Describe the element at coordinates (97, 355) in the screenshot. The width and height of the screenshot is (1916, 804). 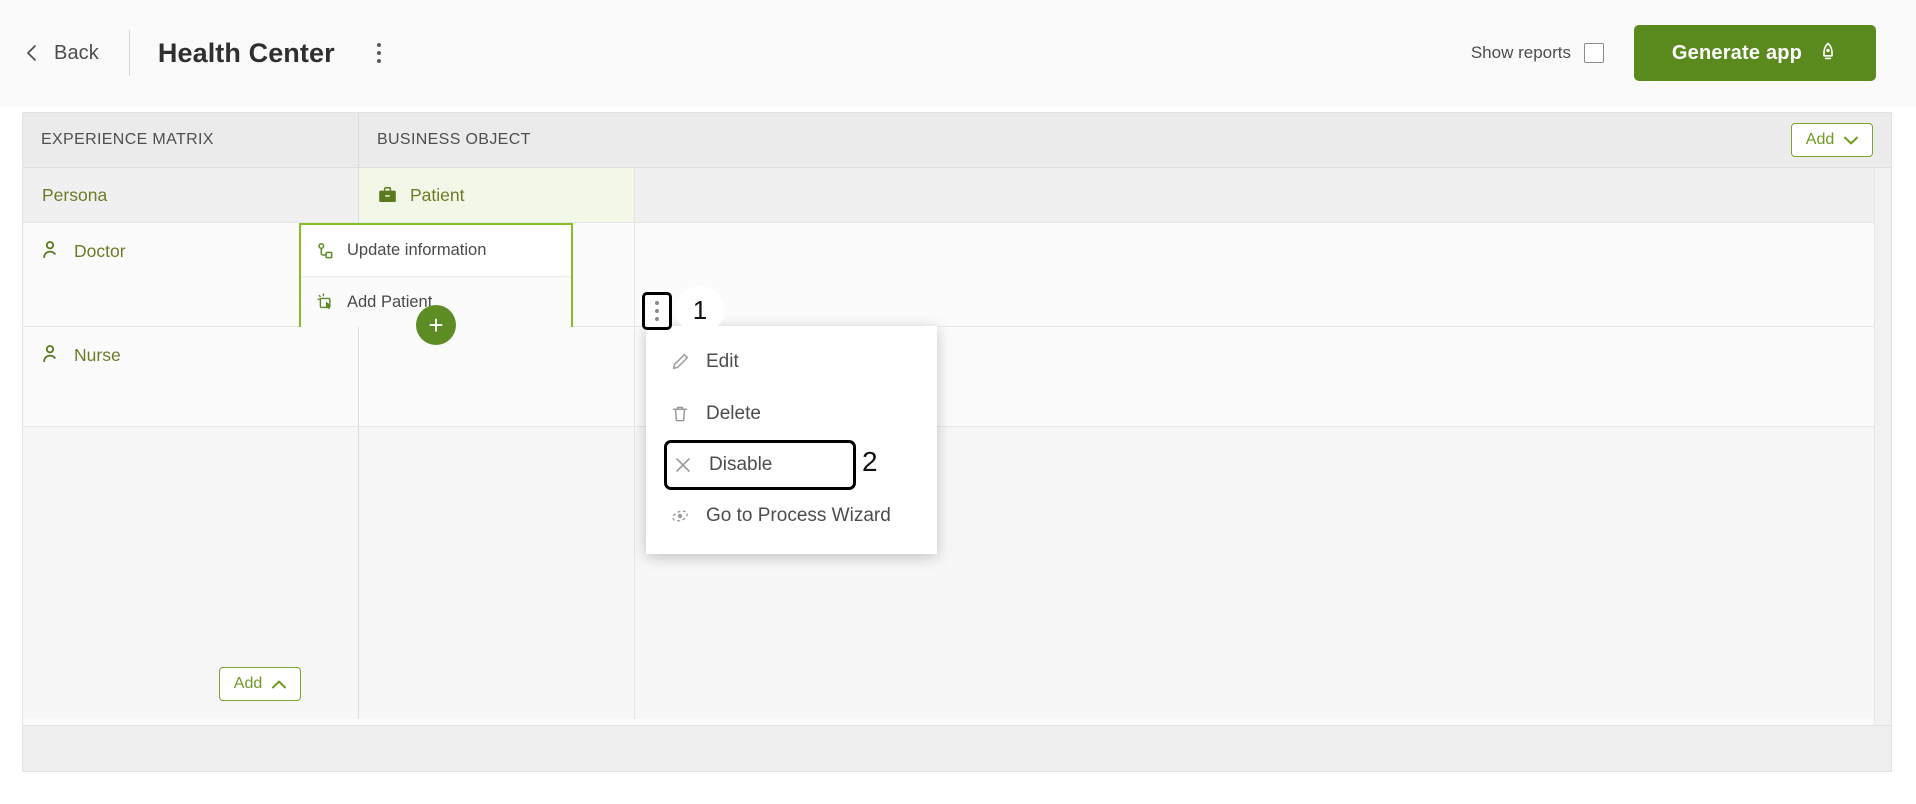
I see `persona-name: Nurse` at that location.